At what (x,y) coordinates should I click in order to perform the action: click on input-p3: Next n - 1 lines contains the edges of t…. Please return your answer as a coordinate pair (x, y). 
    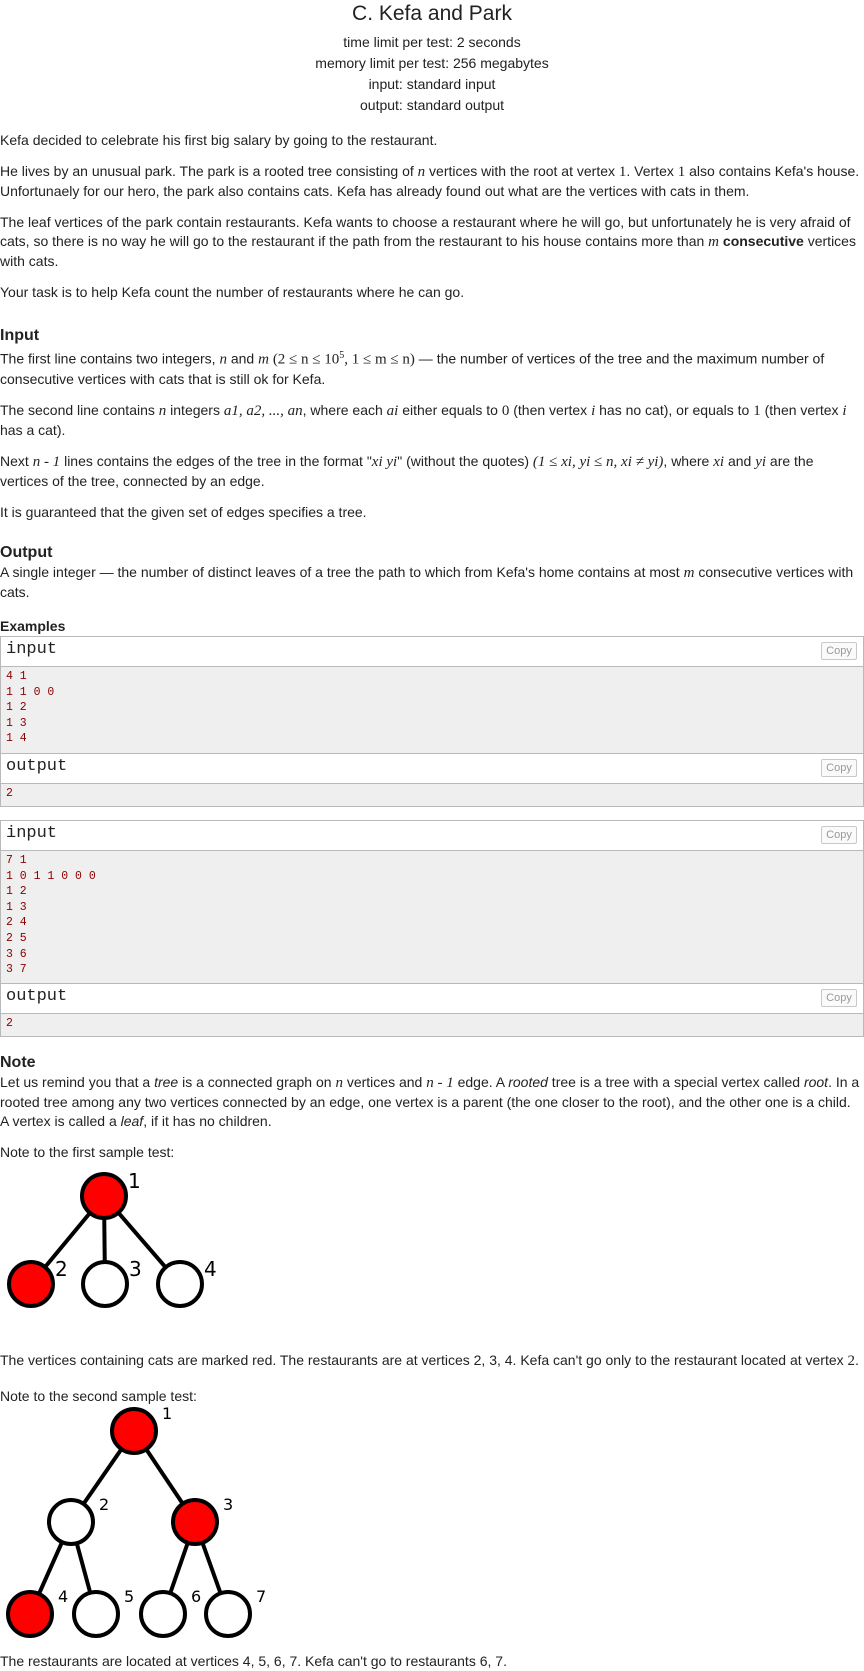
    Looking at the image, I should click on (407, 470).